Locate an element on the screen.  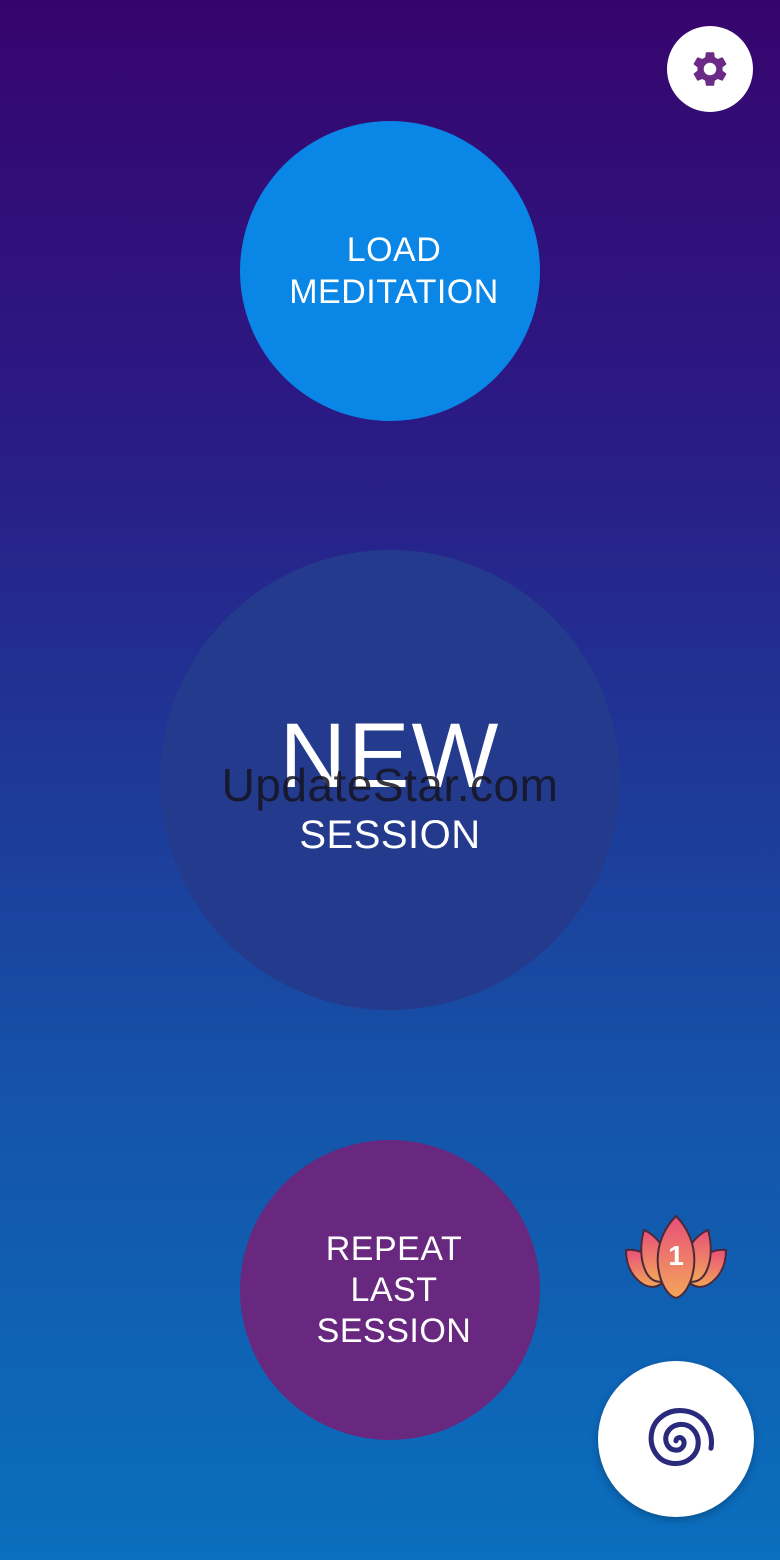
gear-icon is located at coordinates (710, 69).